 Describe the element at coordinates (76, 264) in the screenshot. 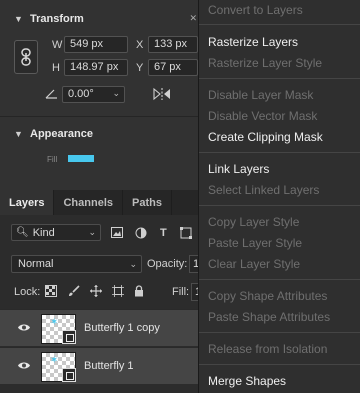

I see `blend-mode-select: Normal ⌄` at that location.